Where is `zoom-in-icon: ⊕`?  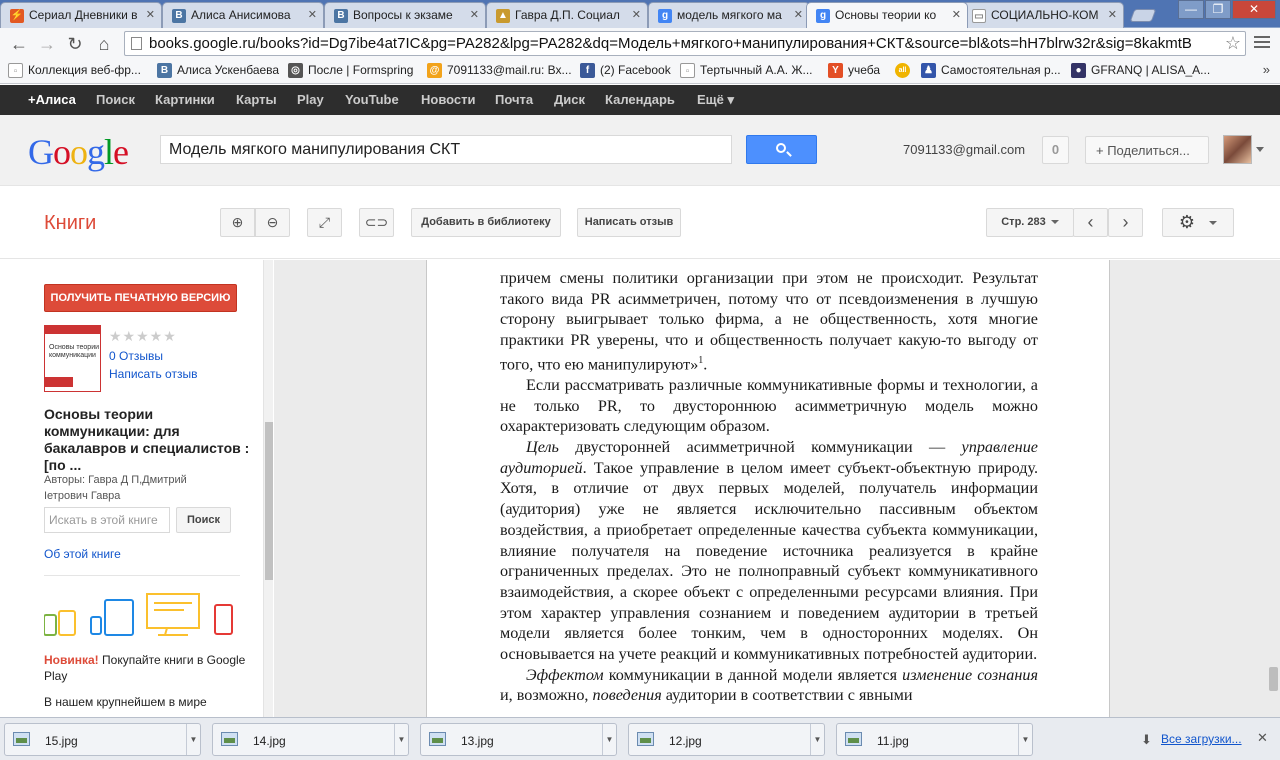
zoom-in-icon: ⊕ is located at coordinates (237, 222).